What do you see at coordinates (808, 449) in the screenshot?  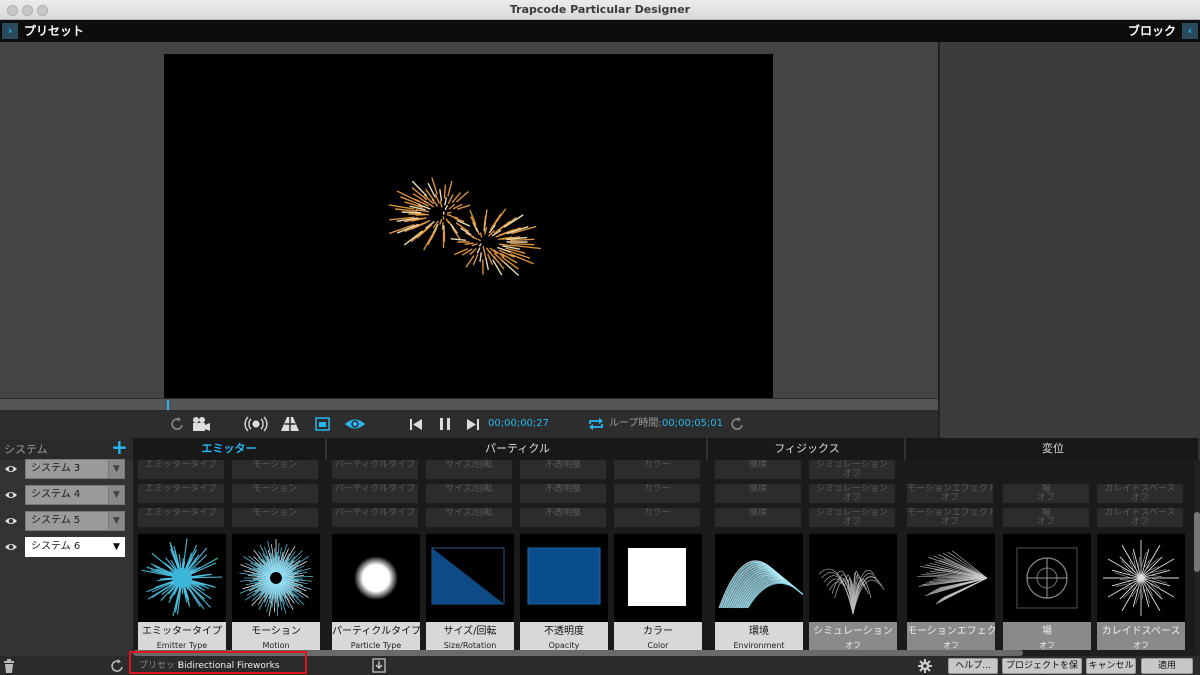 I see `category-tab: フィジックス` at bounding box center [808, 449].